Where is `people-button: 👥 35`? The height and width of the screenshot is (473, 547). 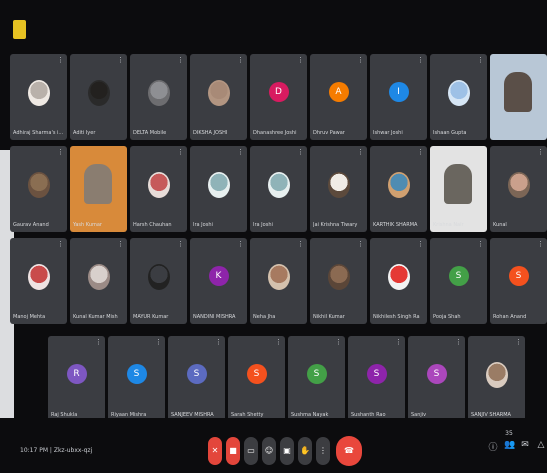
people-button: 👥 35 is located at coordinates (509, 445).